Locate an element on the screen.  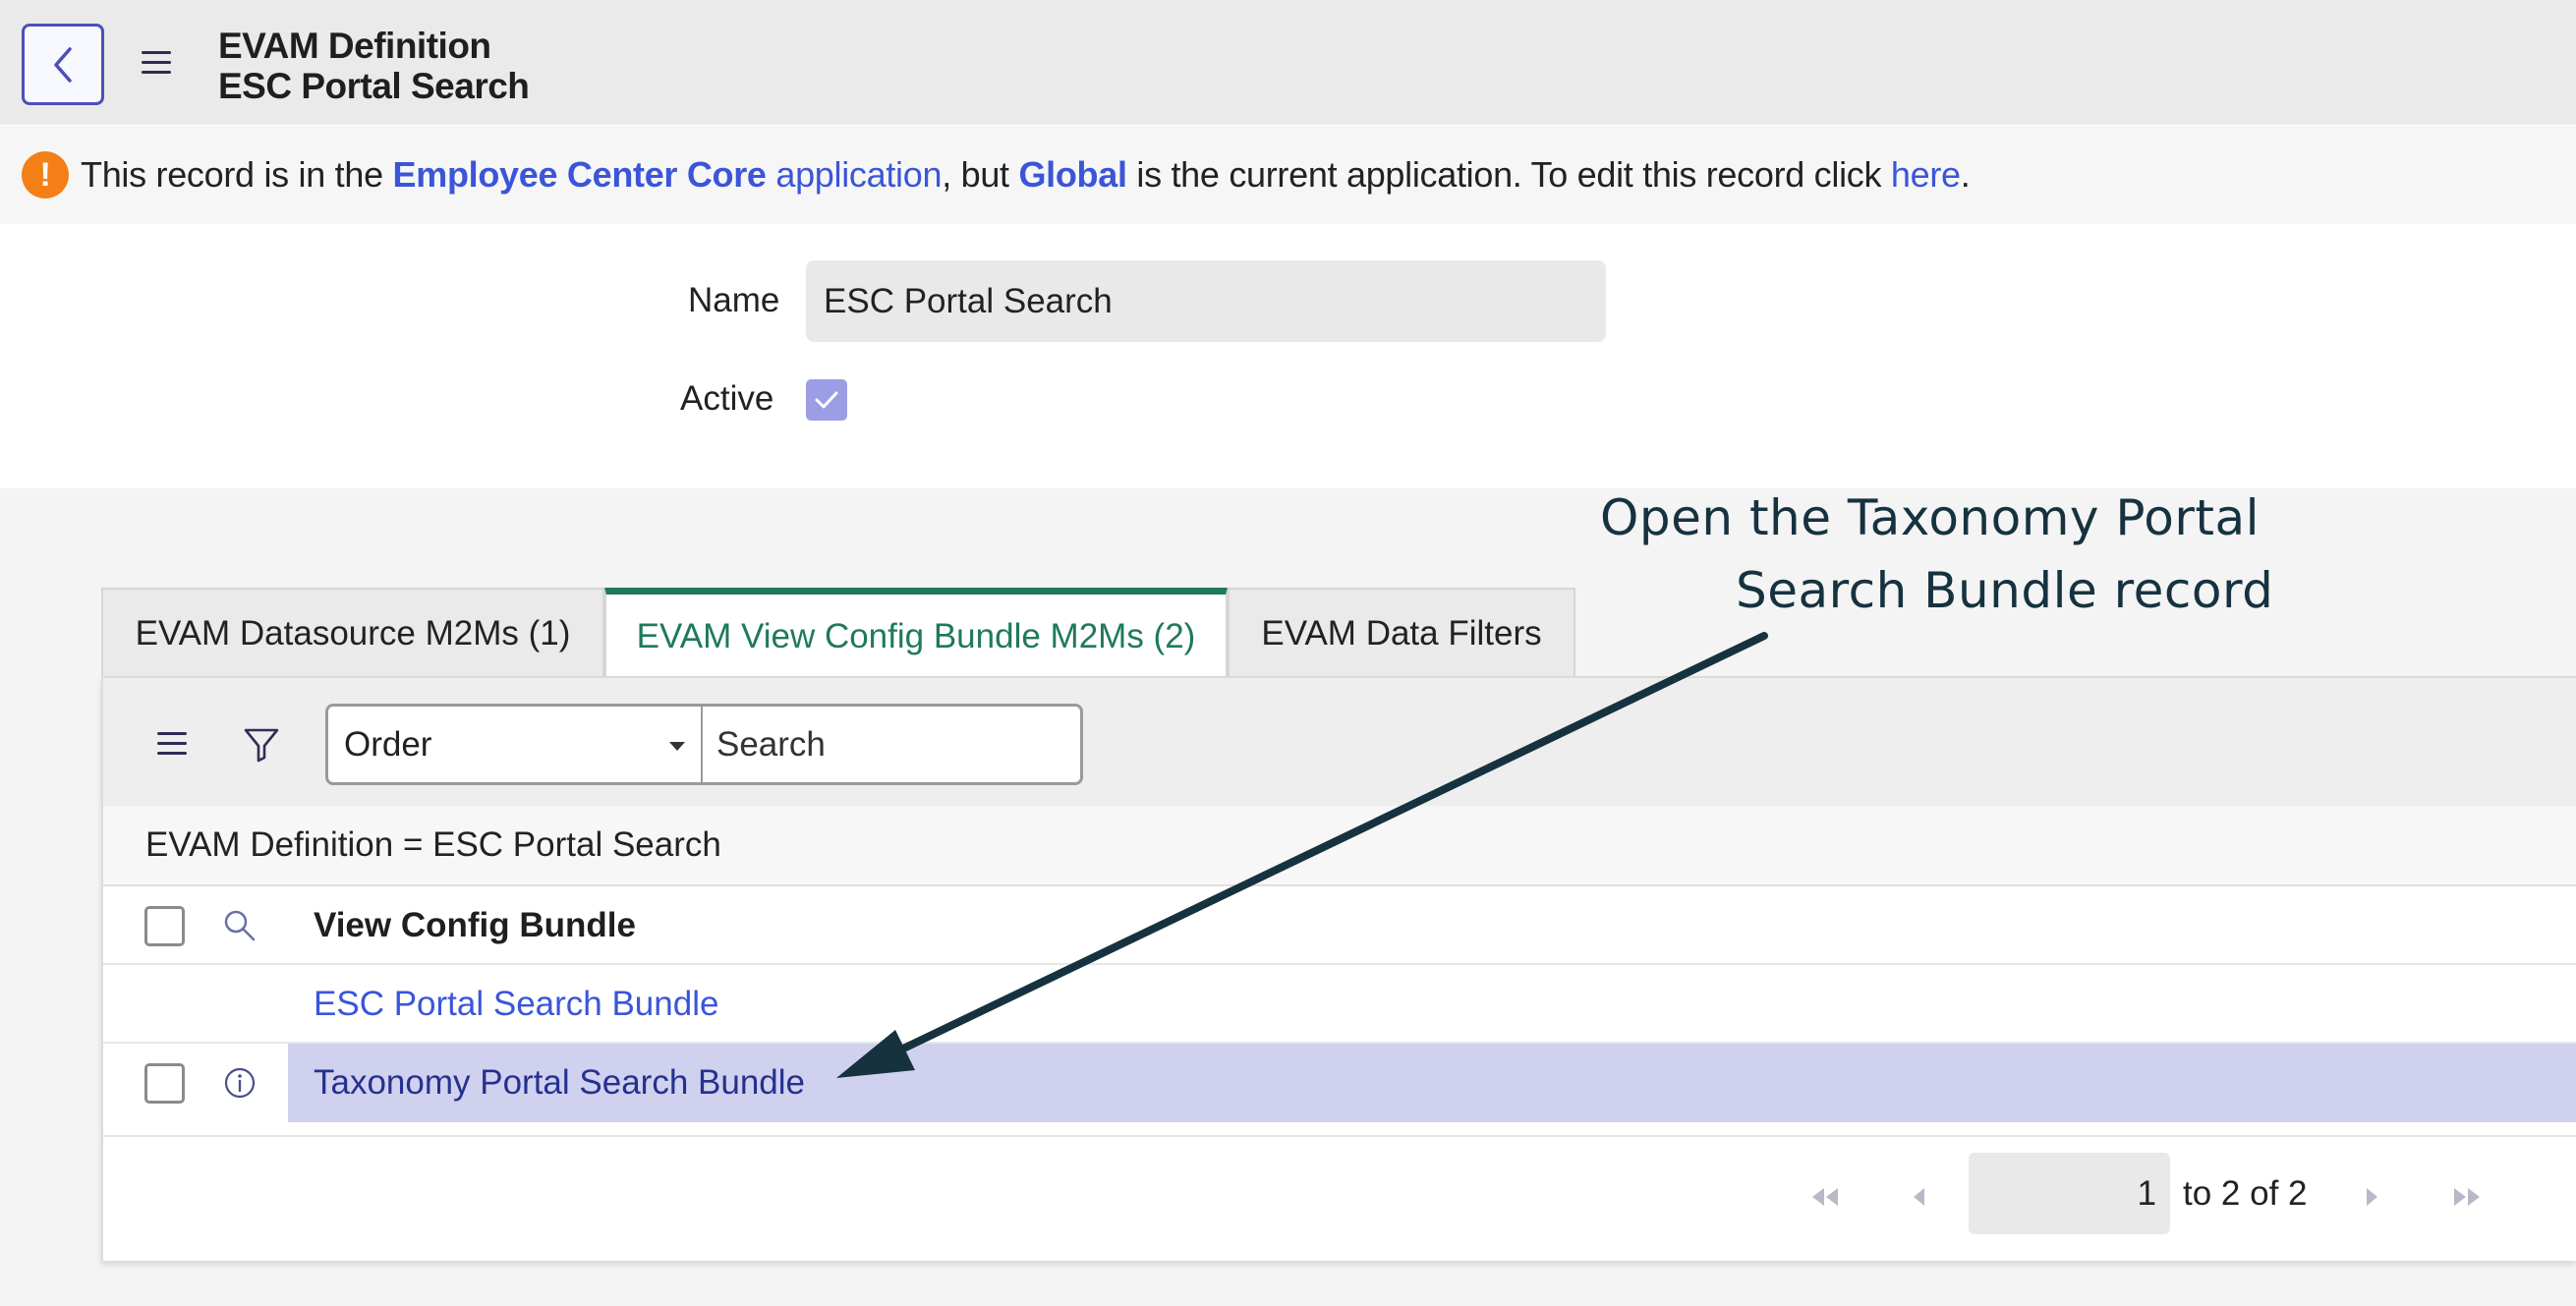
filter-icon is located at coordinates (262, 747).